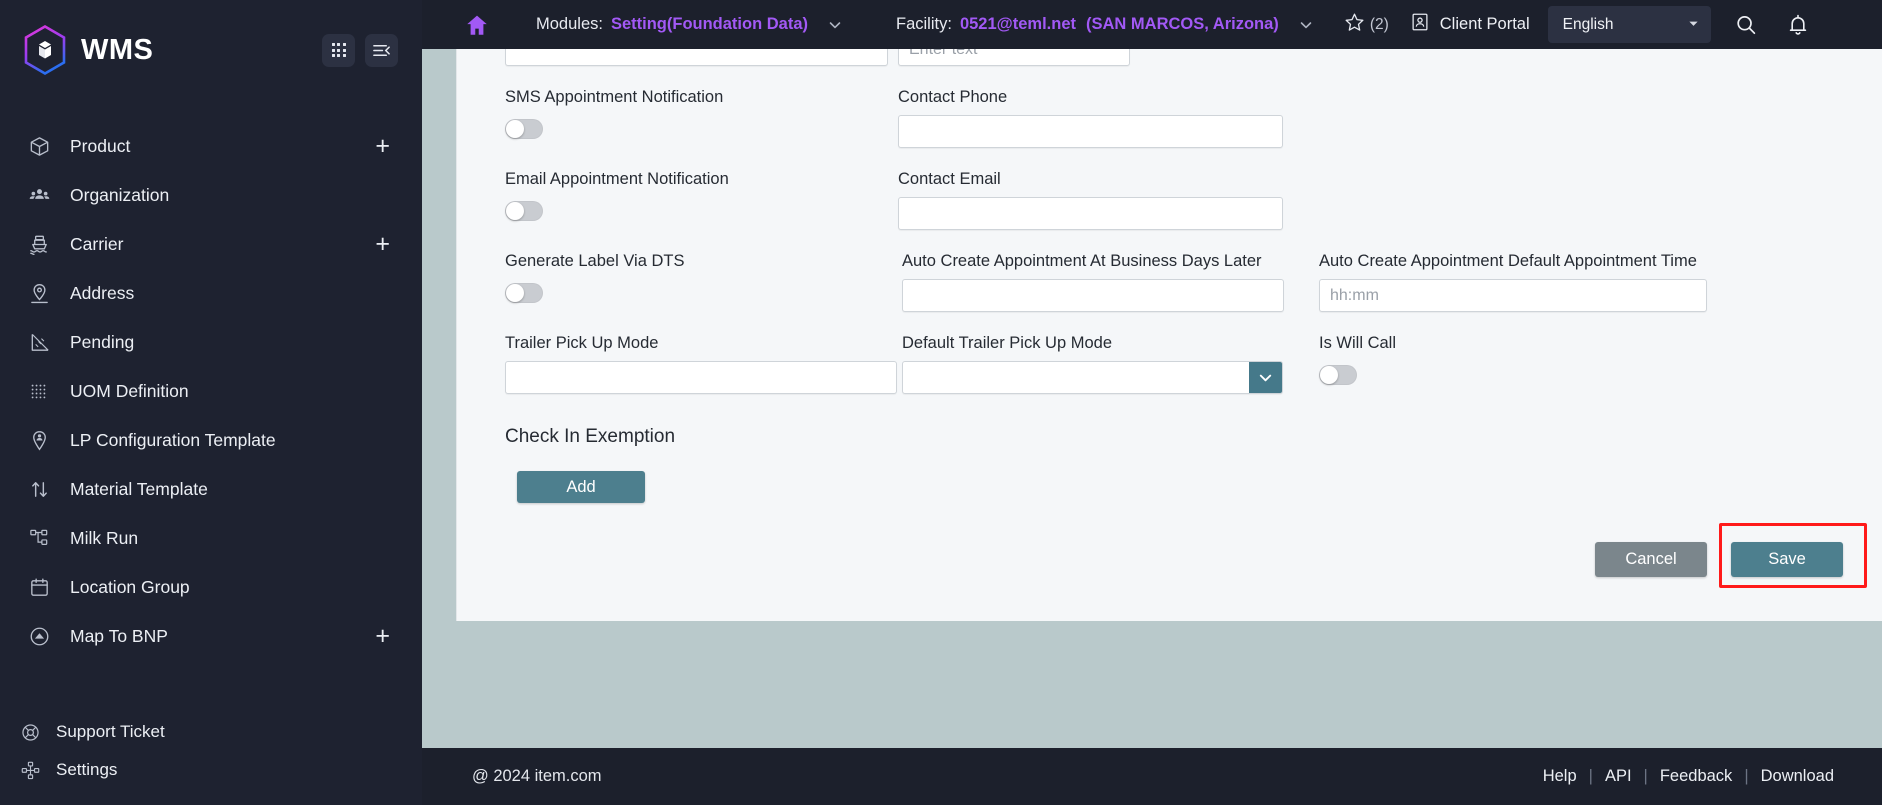 The image size is (1882, 805). I want to click on contact-phone-label: Contact Phone, so click(953, 97).